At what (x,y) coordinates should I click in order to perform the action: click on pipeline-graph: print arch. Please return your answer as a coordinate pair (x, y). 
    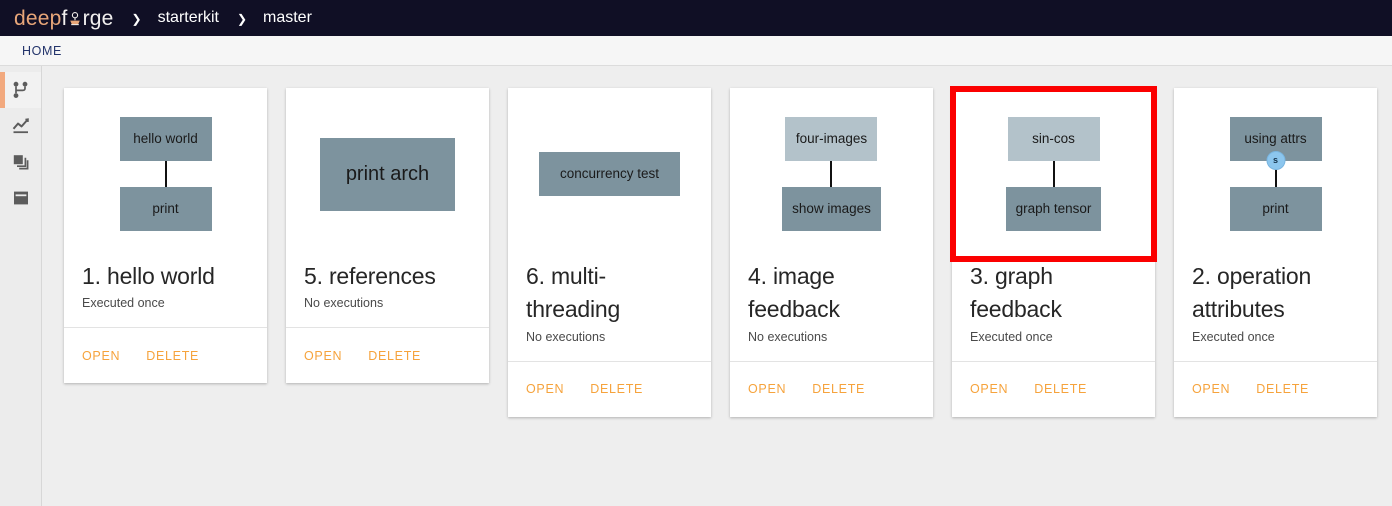
    Looking at the image, I should click on (387, 174).